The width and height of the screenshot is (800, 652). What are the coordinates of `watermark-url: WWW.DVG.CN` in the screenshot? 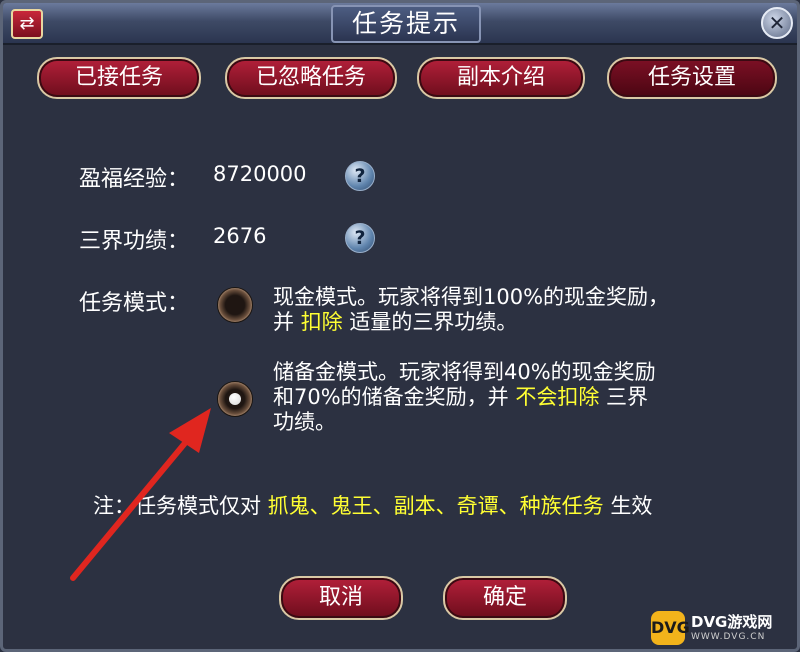 It's located at (728, 637).